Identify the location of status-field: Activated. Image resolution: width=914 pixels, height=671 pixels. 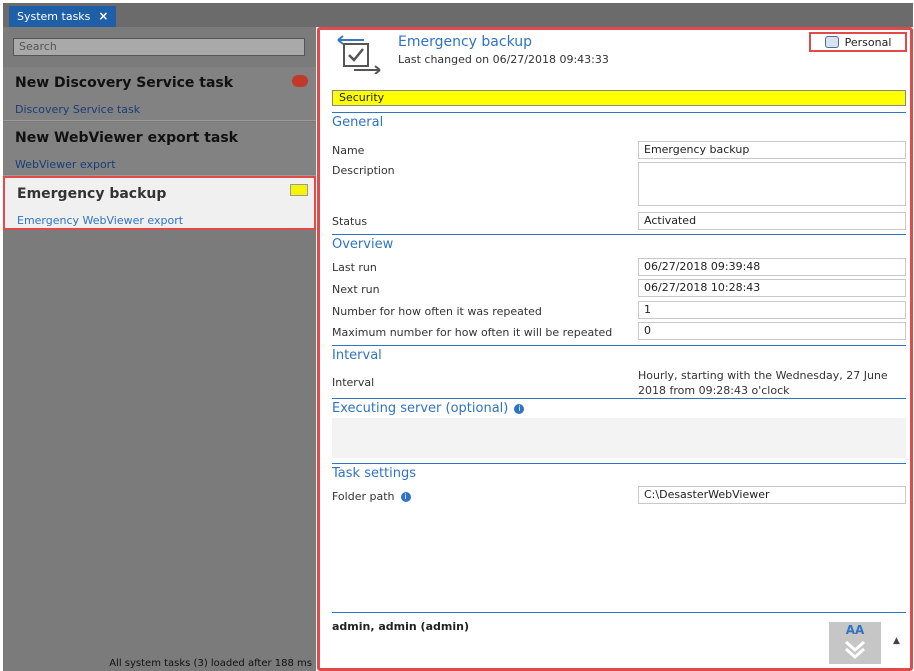
(772, 221).